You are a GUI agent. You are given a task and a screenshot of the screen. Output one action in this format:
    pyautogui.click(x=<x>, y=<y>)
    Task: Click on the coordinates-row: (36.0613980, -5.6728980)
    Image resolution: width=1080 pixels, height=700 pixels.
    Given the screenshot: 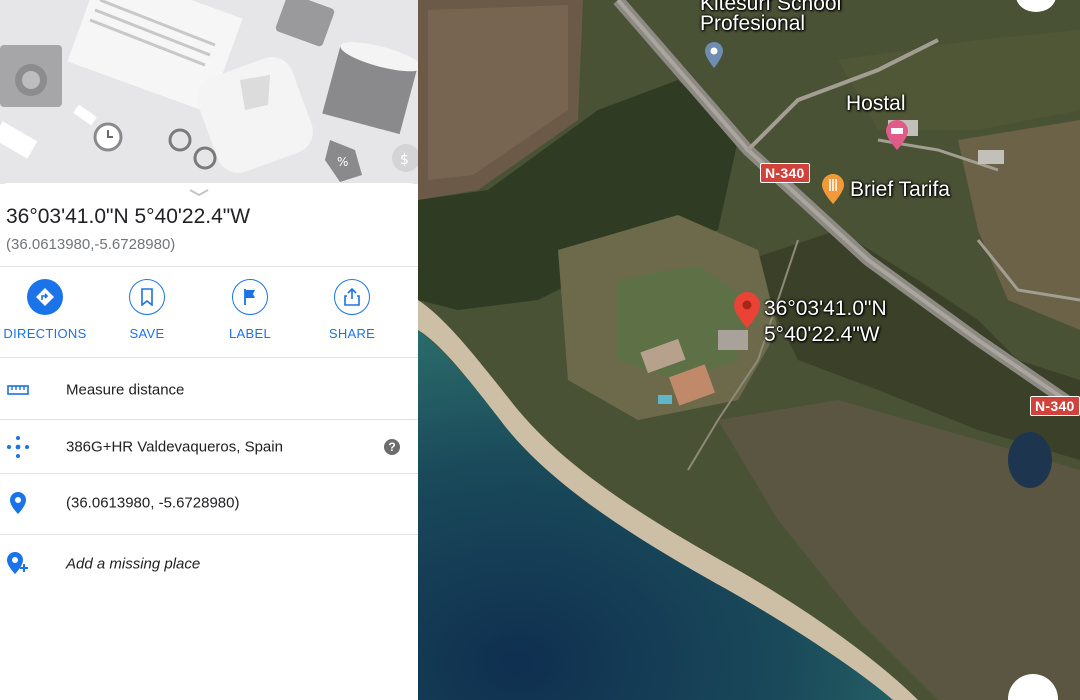 What is the action you would take?
    pyautogui.click(x=209, y=503)
    